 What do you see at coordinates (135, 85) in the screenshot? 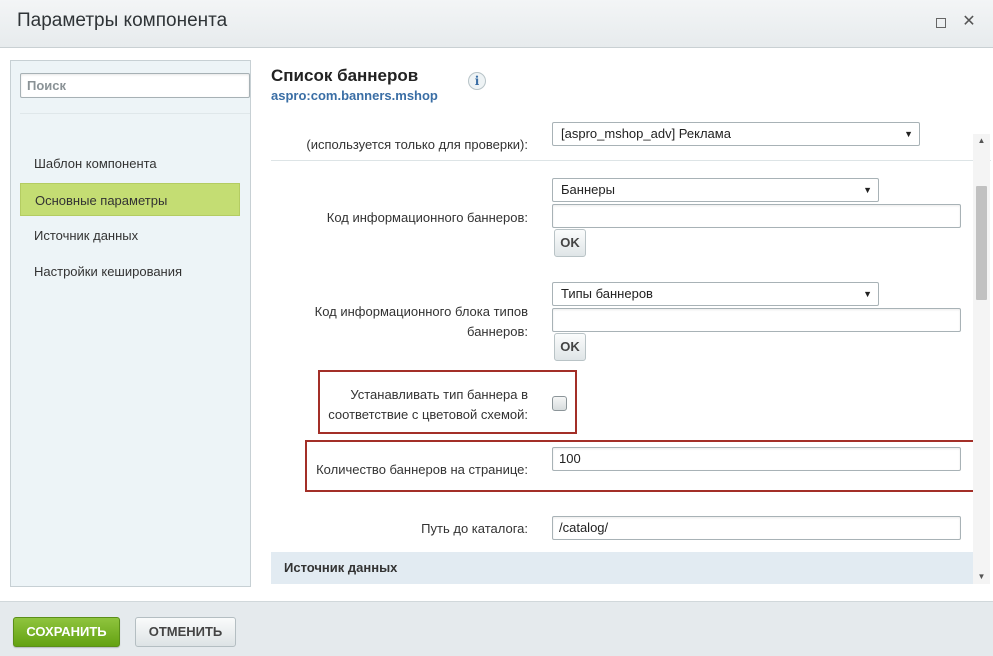
I see `search-input` at bounding box center [135, 85].